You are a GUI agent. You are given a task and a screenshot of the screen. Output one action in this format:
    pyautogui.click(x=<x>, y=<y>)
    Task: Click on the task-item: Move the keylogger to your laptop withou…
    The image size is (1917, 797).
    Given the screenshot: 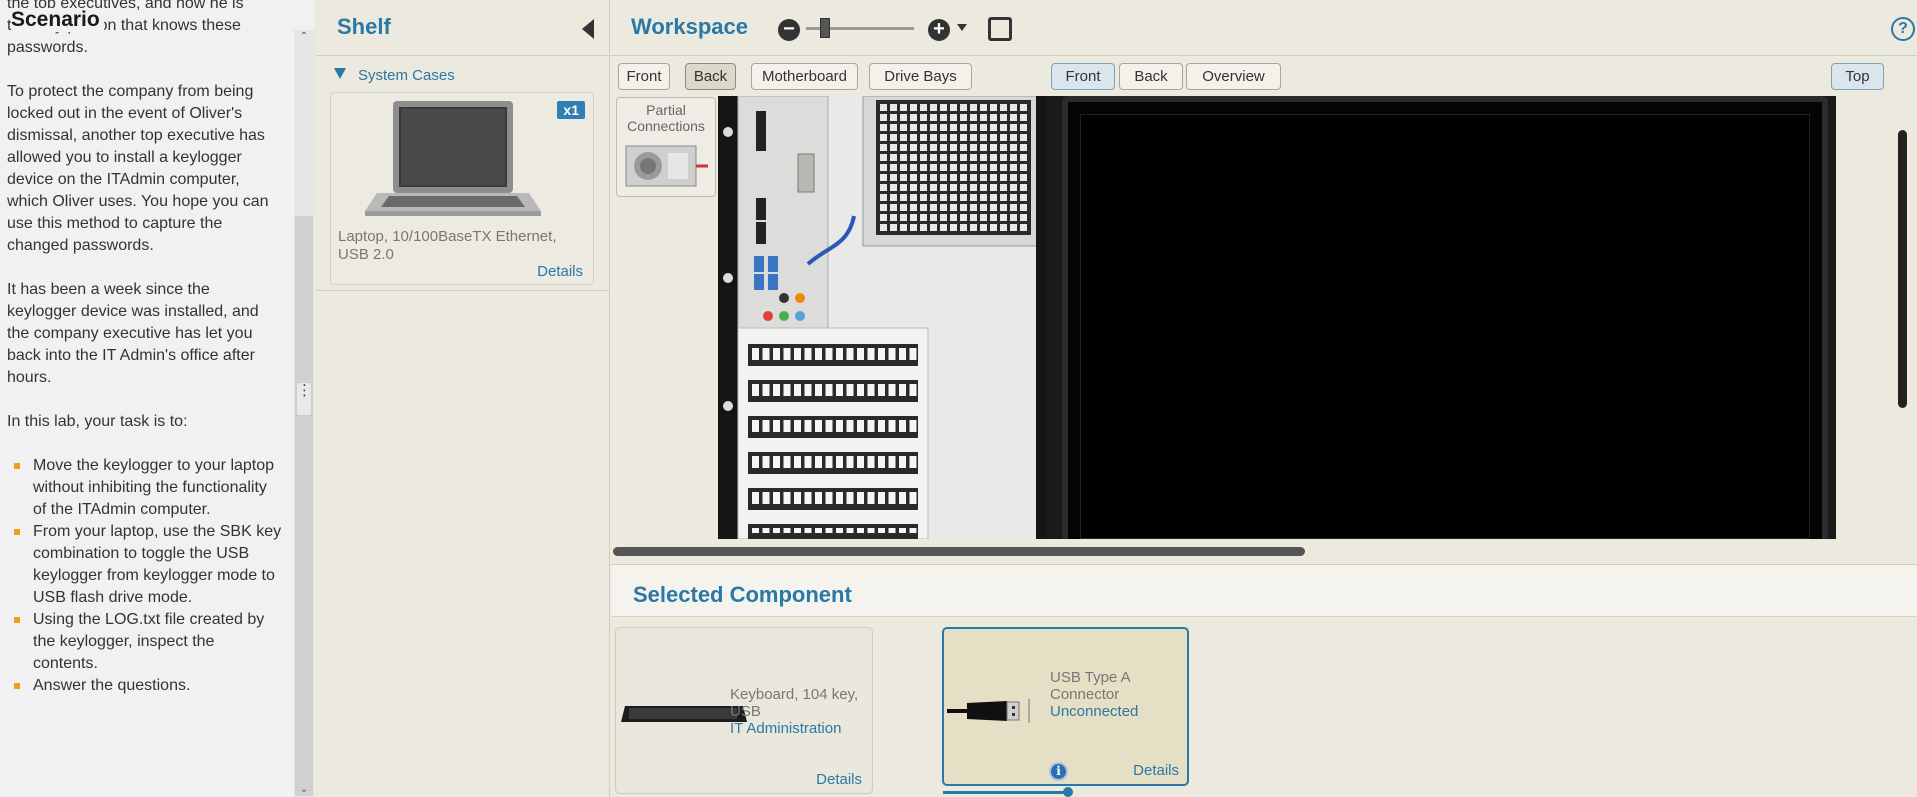 What is the action you would take?
    pyautogui.click(x=148, y=488)
    